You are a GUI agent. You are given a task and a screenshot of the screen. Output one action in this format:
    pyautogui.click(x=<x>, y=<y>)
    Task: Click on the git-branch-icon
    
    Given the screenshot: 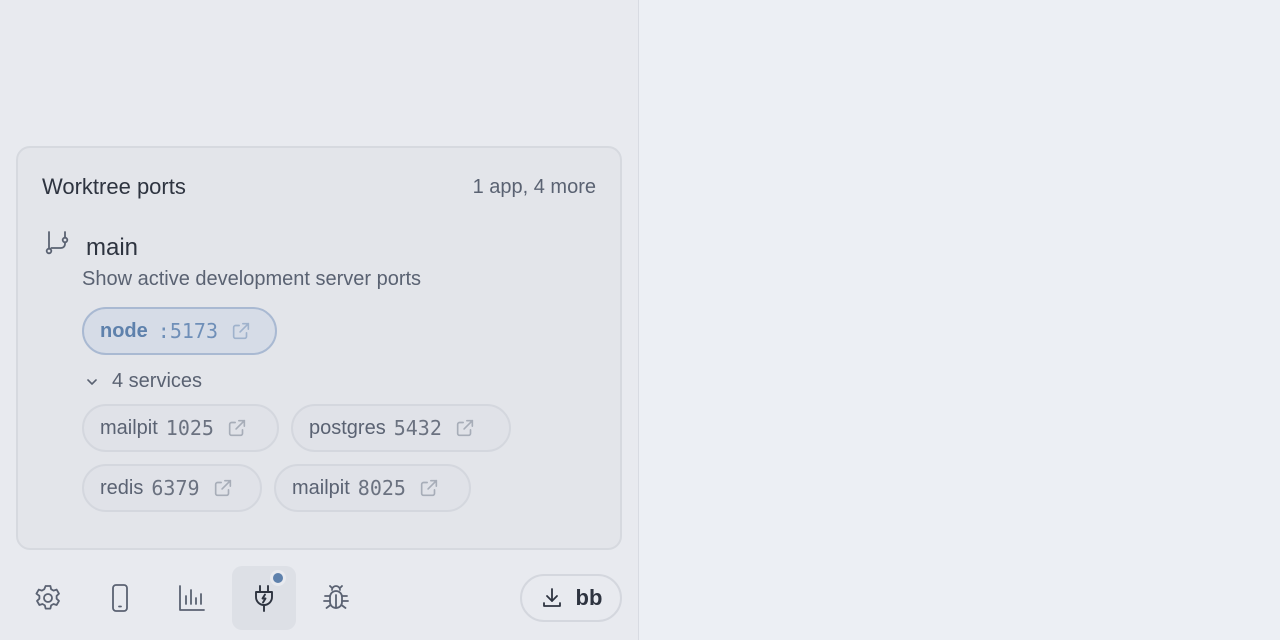 What is the action you would take?
    pyautogui.click(x=57, y=243)
    